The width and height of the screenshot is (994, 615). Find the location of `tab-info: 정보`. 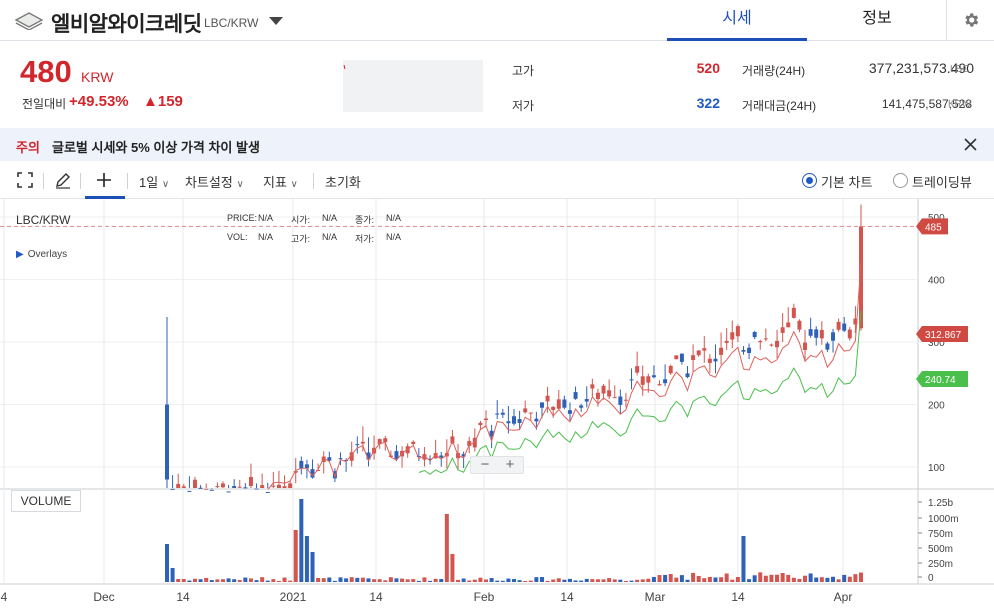

tab-info: 정보 is located at coordinates (877, 20).